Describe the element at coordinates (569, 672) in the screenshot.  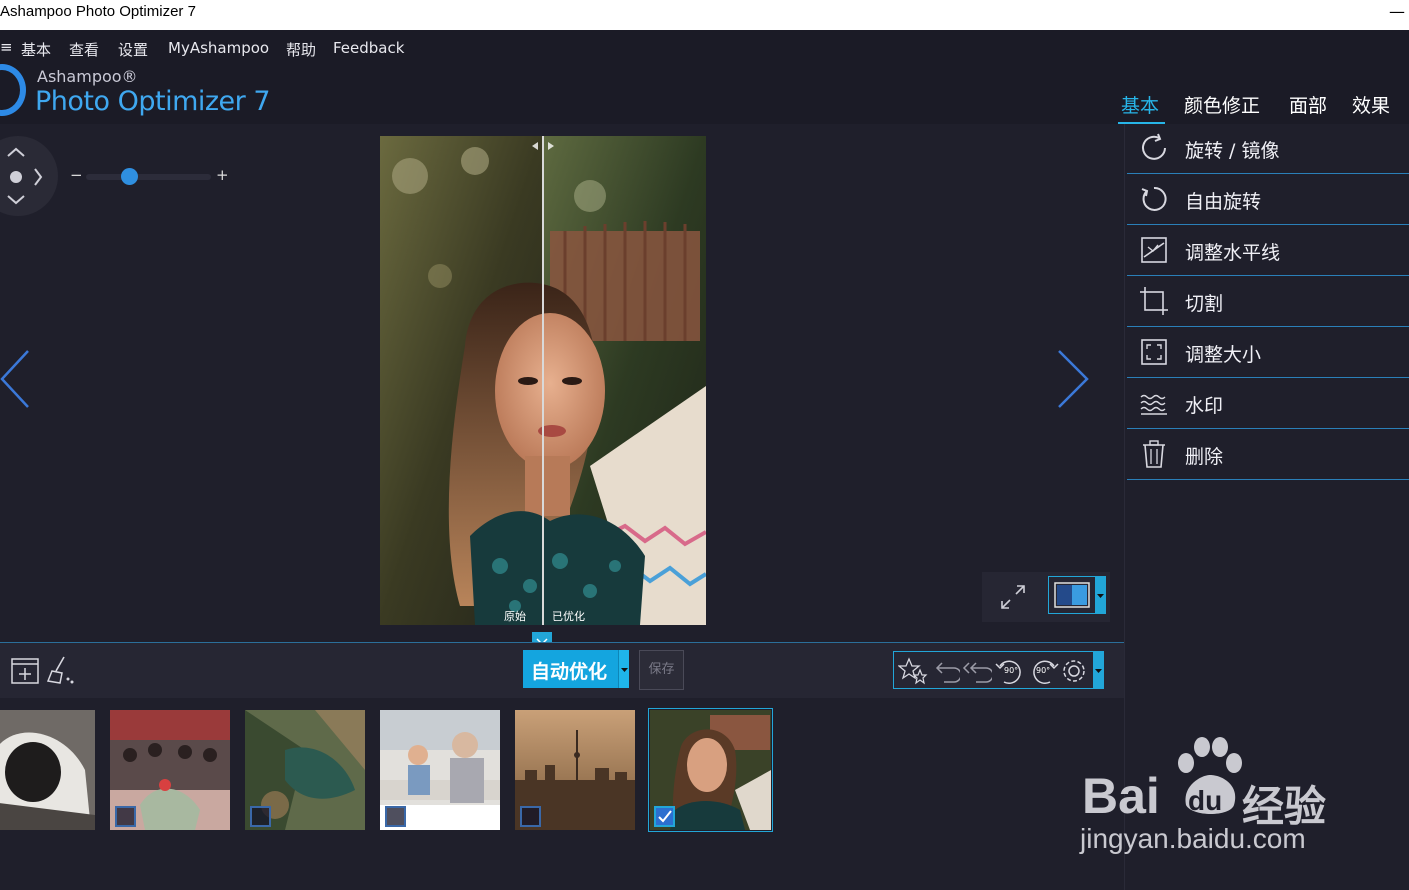
I see `auto-optimize-label: 自动优化` at that location.